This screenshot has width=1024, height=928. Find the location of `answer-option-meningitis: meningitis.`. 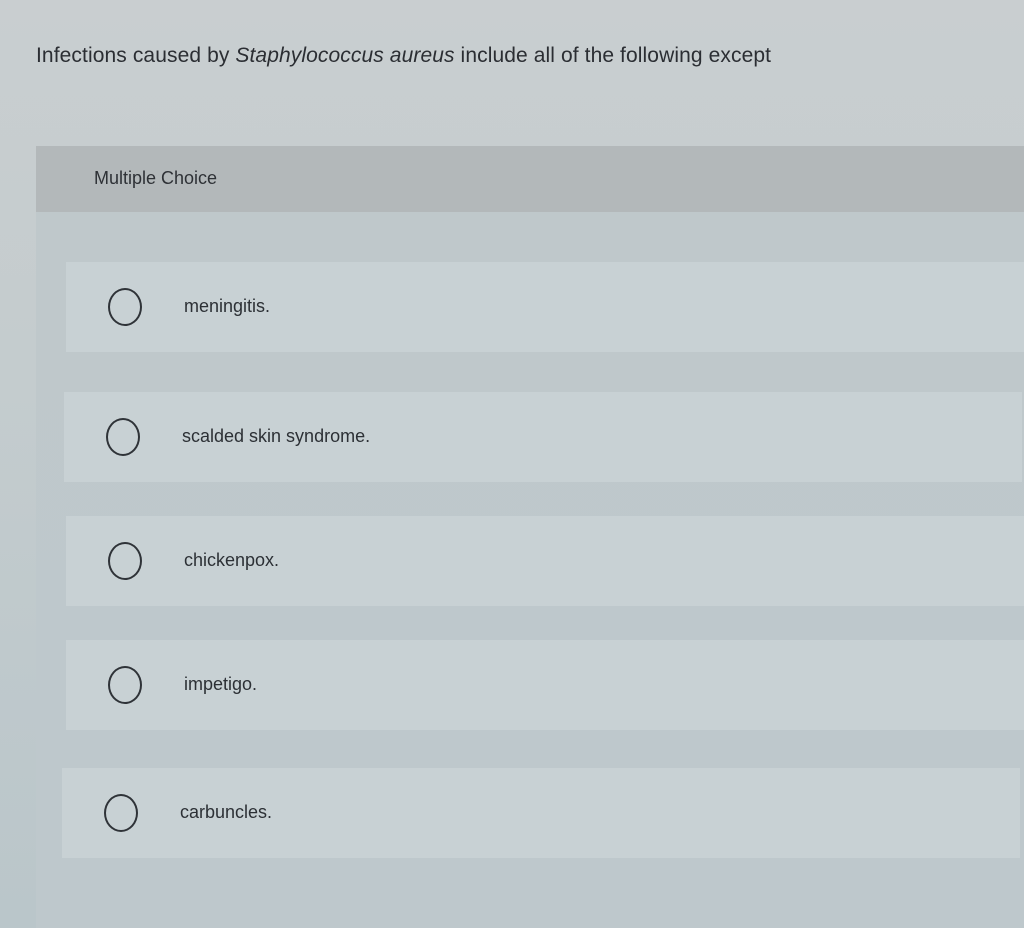

answer-option-meningitis: meningitis. is located at coordinates (545, 307).